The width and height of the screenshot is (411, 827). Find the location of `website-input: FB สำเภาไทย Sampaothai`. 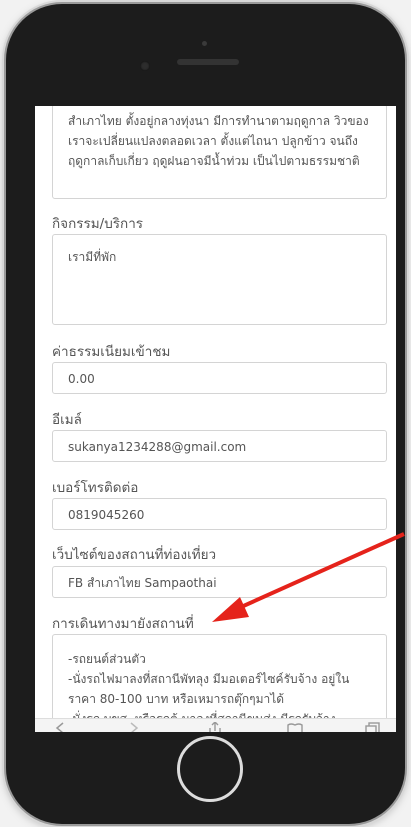

website-input: FB สำเภาไทย Sampaothai is located at coordinates (219, 582).